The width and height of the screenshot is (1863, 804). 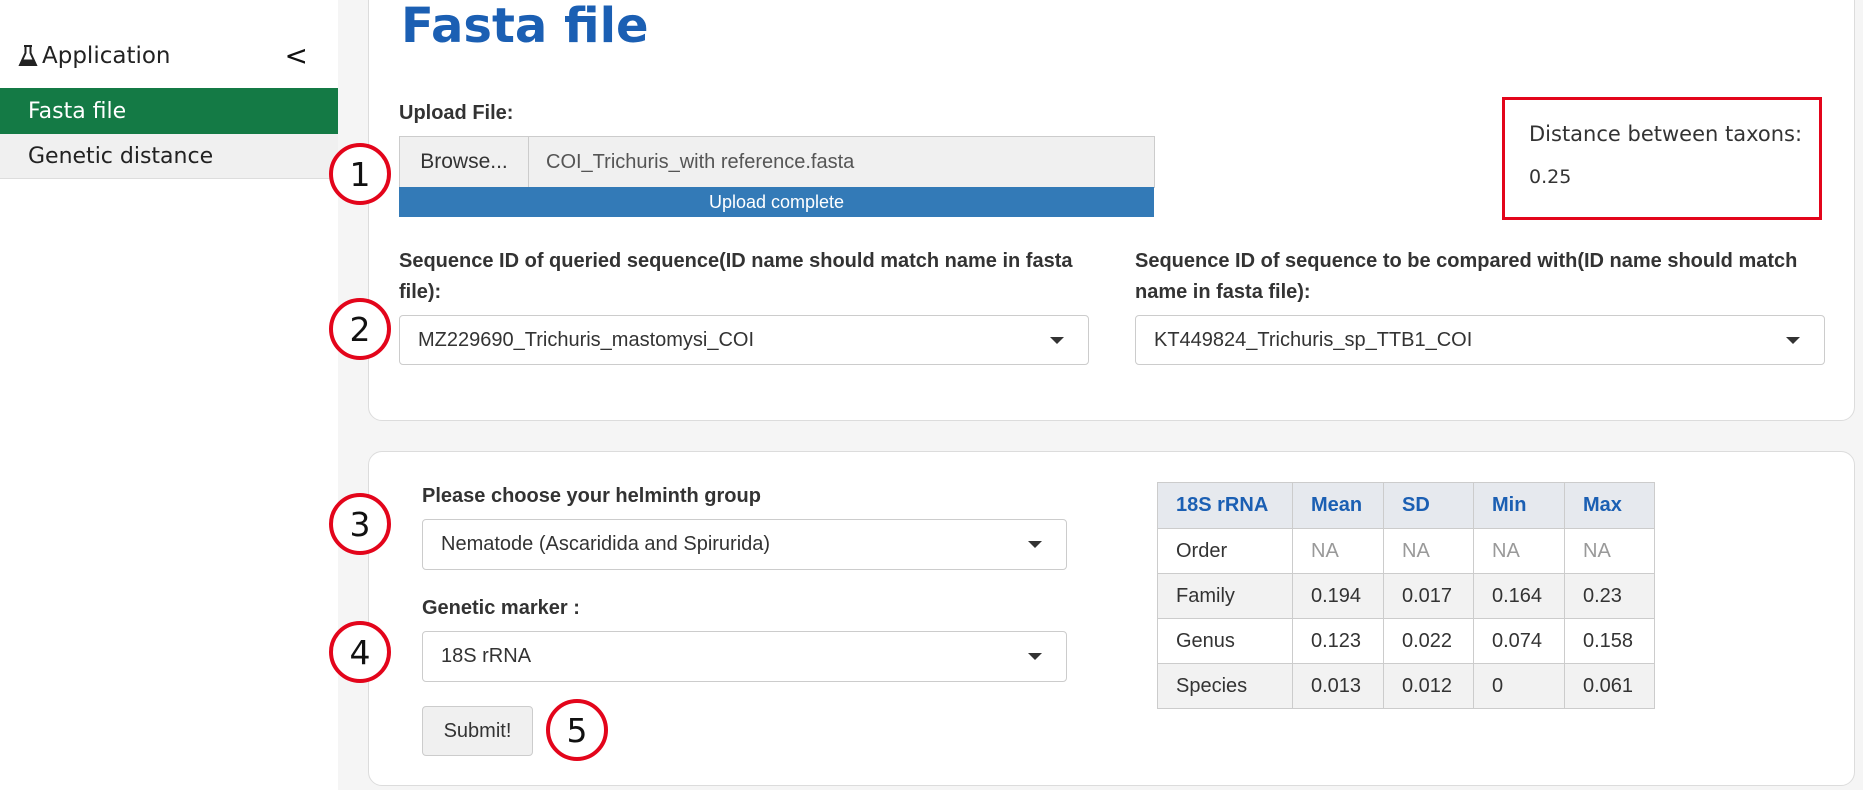 What do you see at coordinates (1519, 686) in the screenshot?
I see `table-cell: 0` at bounding box center [1519, 686].